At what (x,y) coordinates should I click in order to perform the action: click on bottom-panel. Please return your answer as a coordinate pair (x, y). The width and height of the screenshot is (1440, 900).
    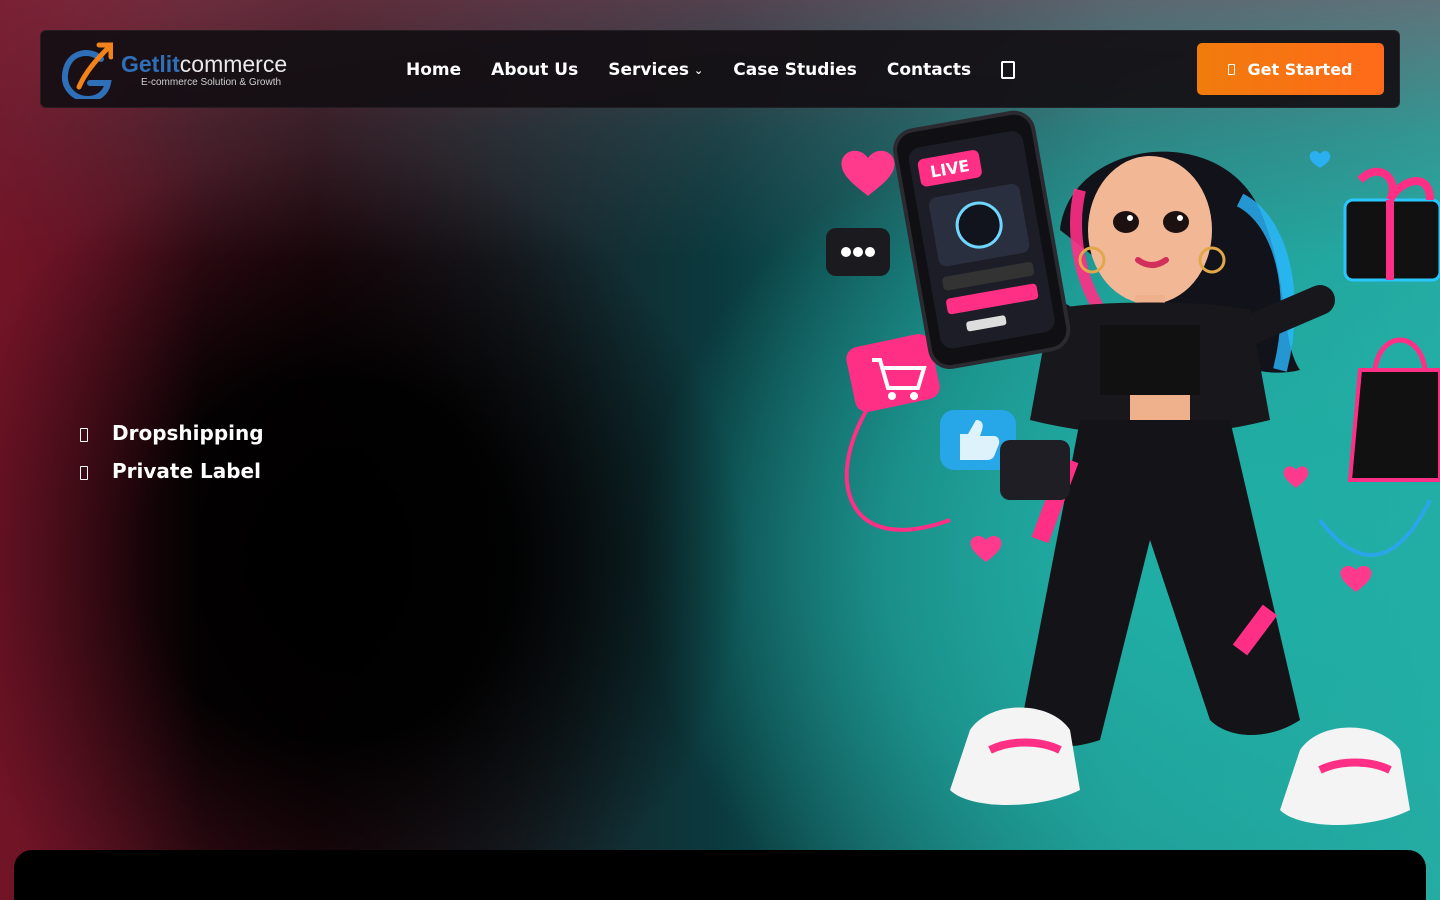
    Looking at the image, I should click on (720, 875).